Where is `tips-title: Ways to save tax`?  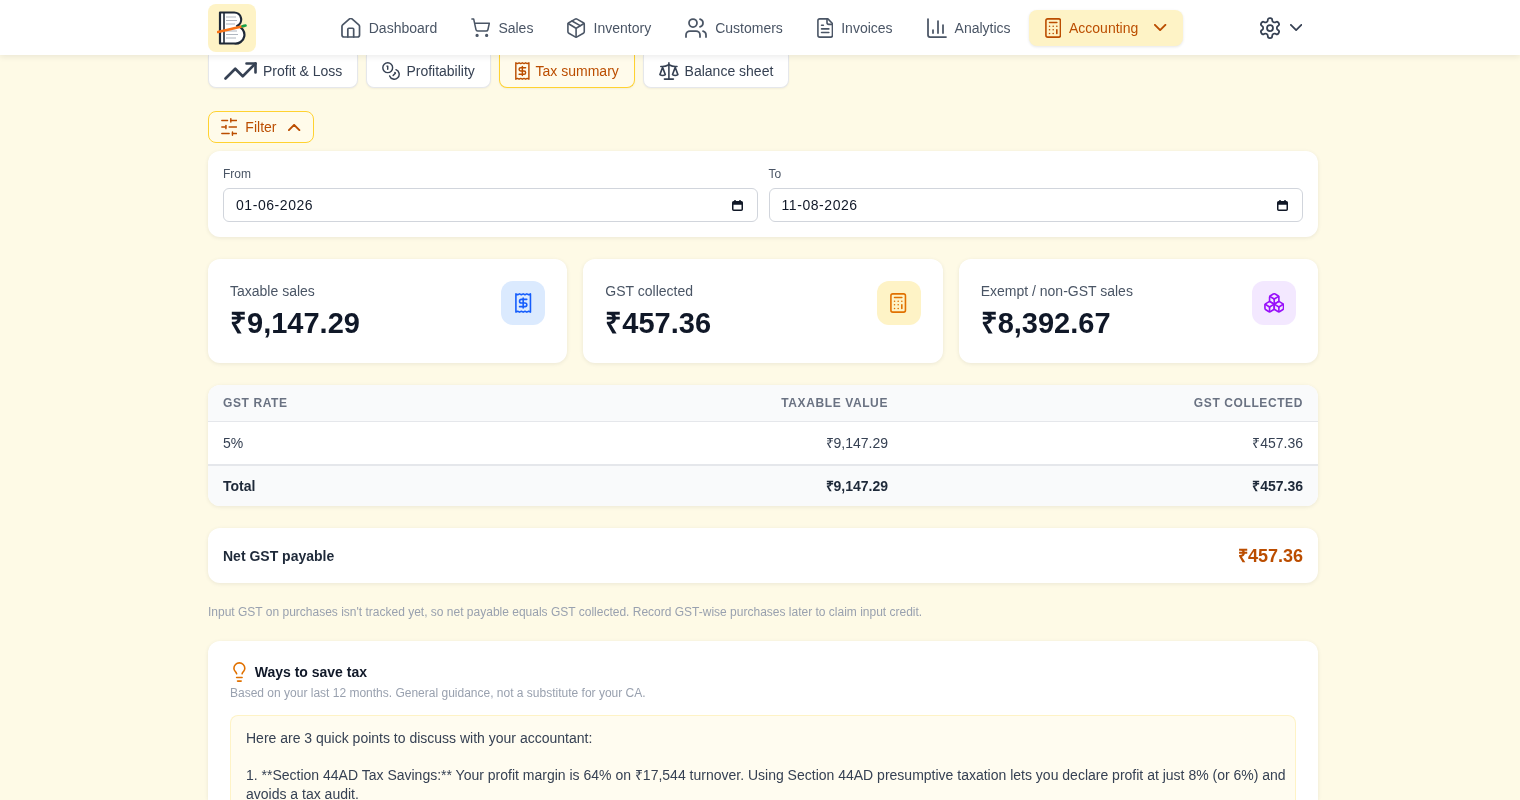
tips-title: Ways to save tax is located at coordinates (311, 672).